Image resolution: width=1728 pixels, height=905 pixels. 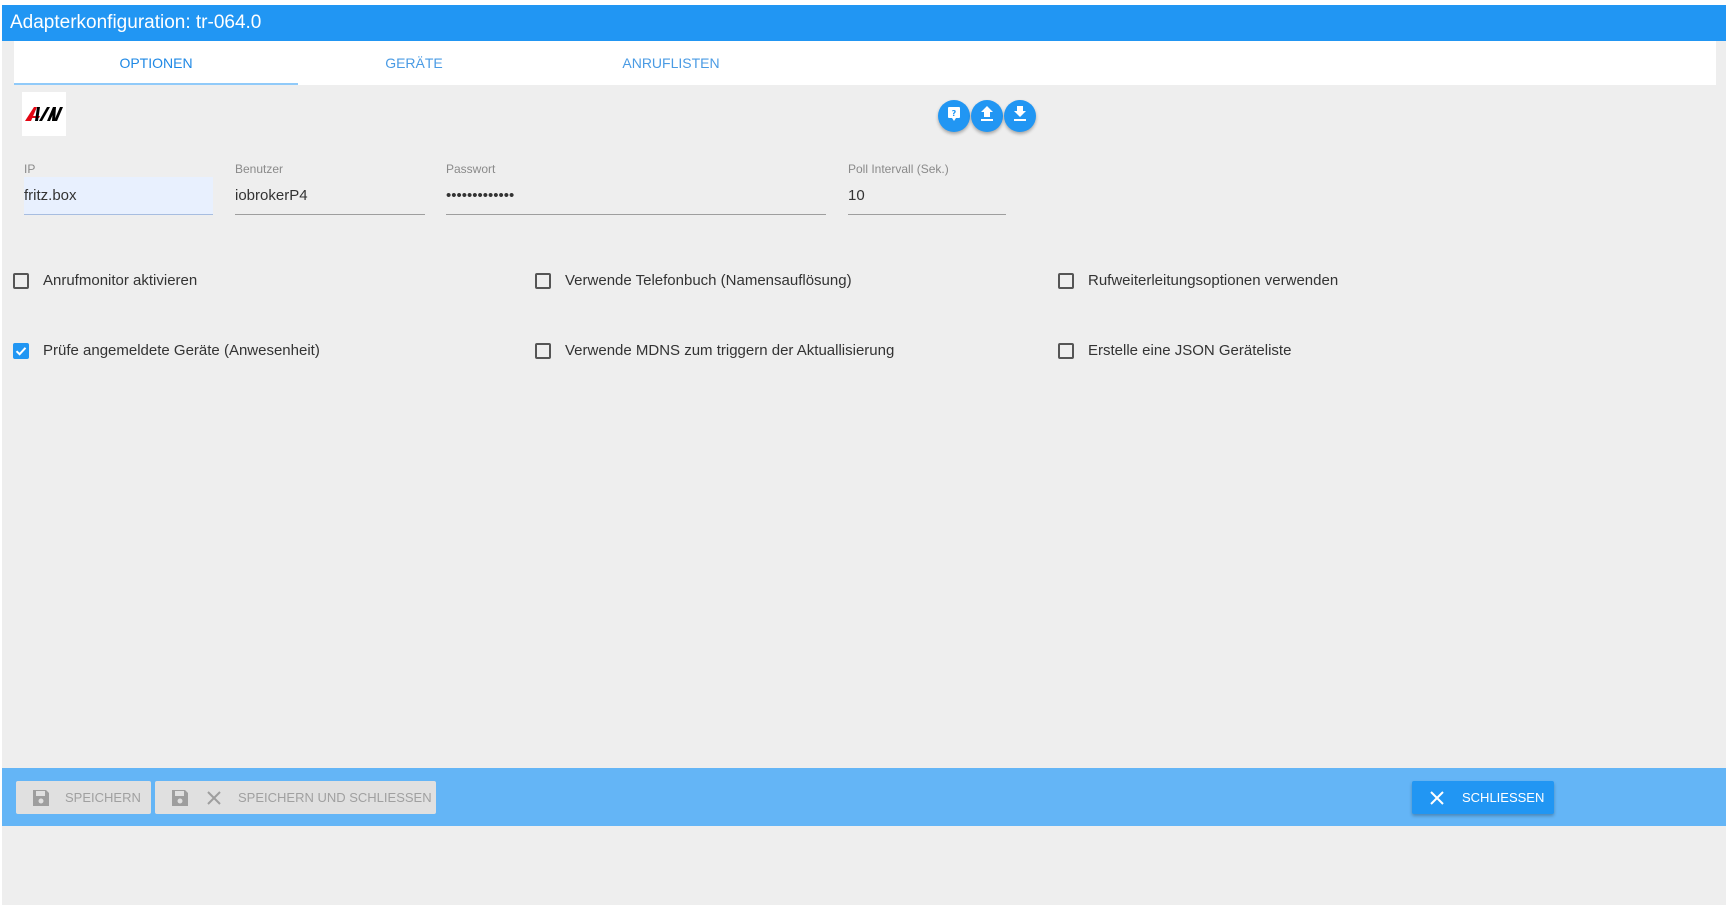 I want to click on tab-geraete: GERÄTE, so click(x=414, y=63).